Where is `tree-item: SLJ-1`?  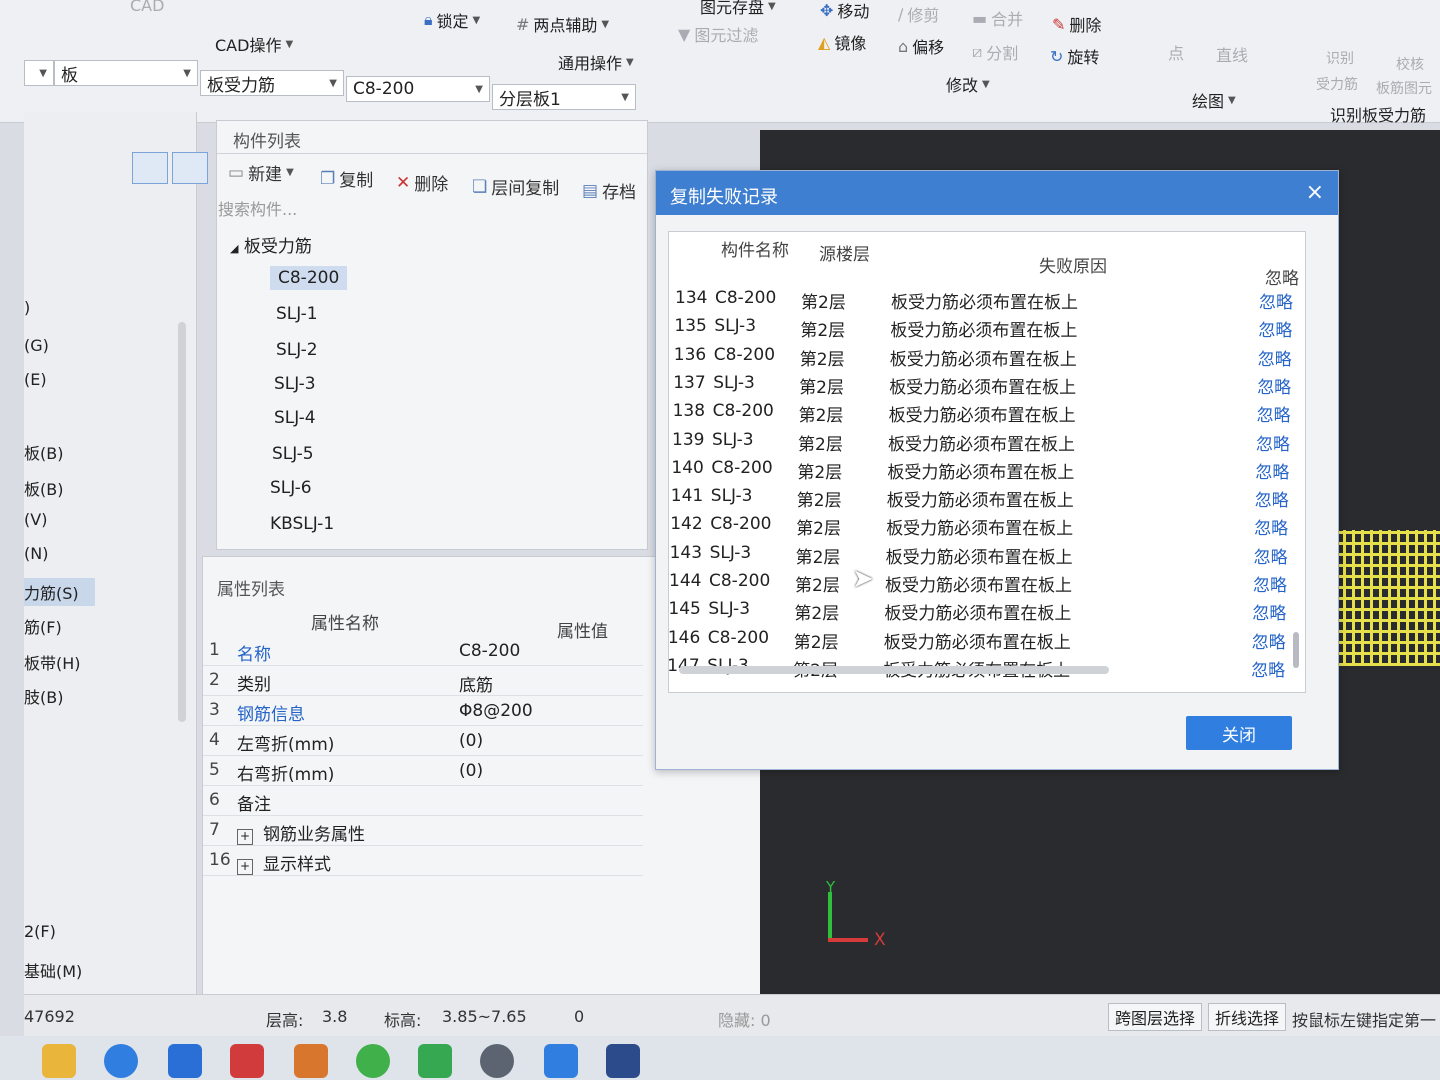
tree-item: SLJ-1 is located at coordinates (297, 314).